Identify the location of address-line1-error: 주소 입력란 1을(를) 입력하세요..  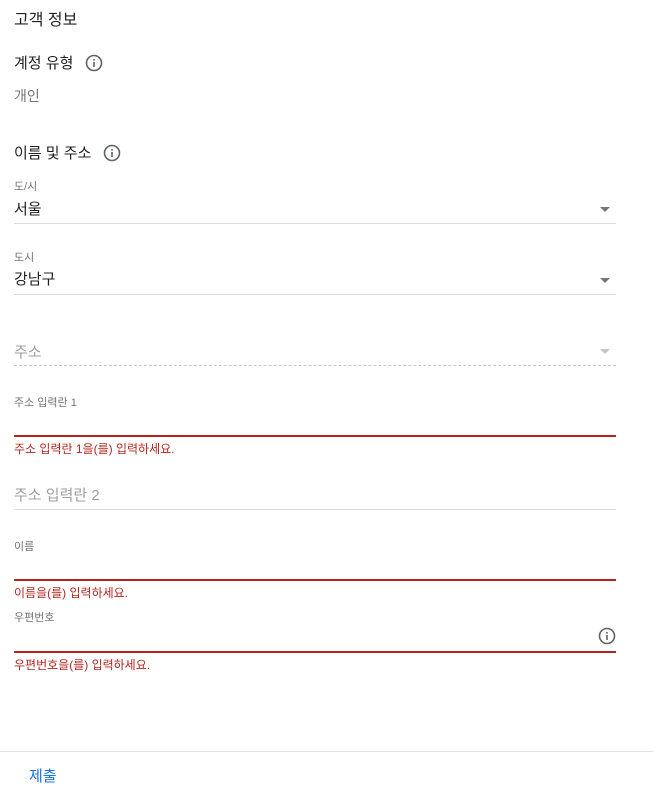
(94, 449).